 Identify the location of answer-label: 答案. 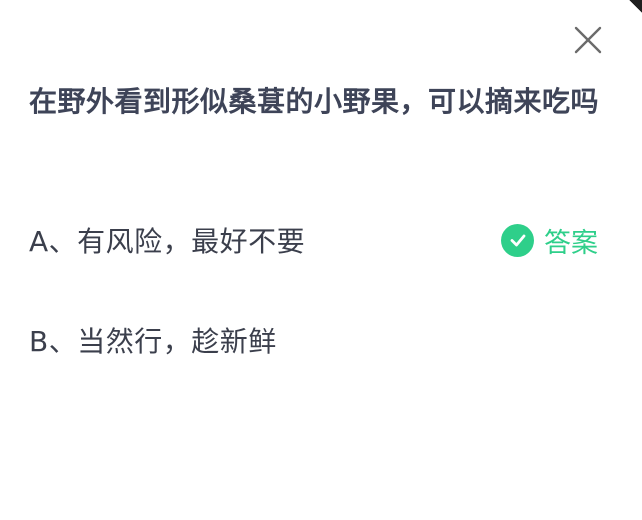
(571, 243).